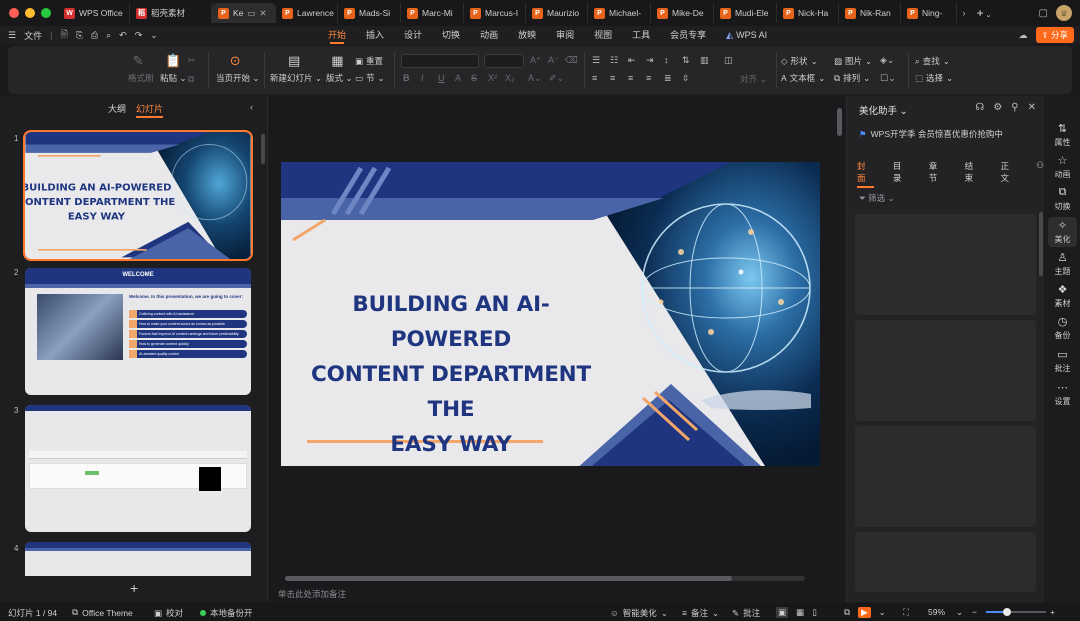 Image resolution: width=1080 pixels, height=621 pixels. I want to click on align-left-icon: ≡, so click(594, 78).